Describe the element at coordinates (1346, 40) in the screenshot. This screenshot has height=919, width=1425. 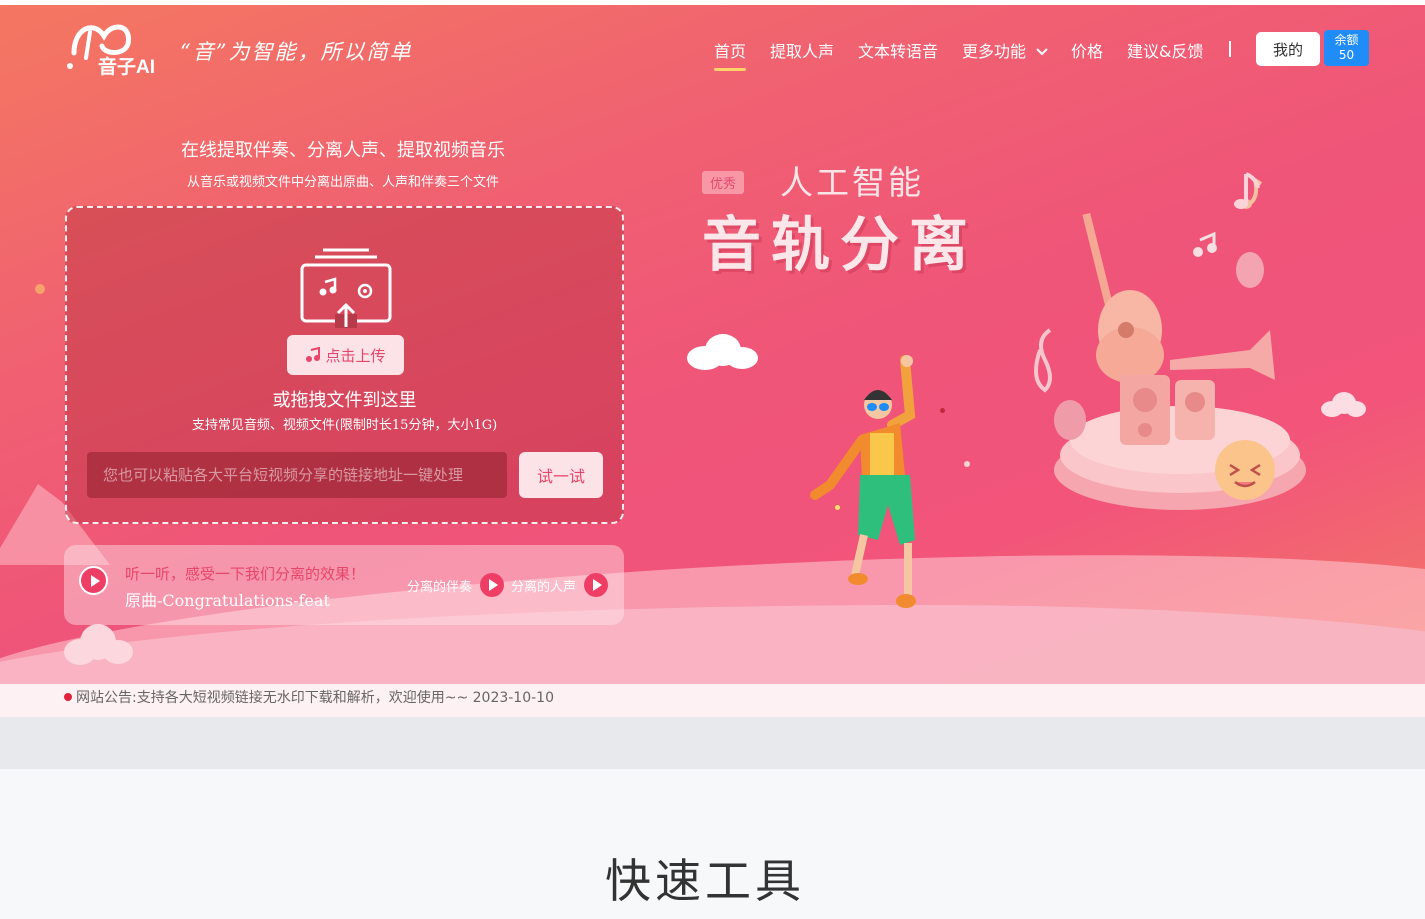
I see `balance-label: 余额` at that location.